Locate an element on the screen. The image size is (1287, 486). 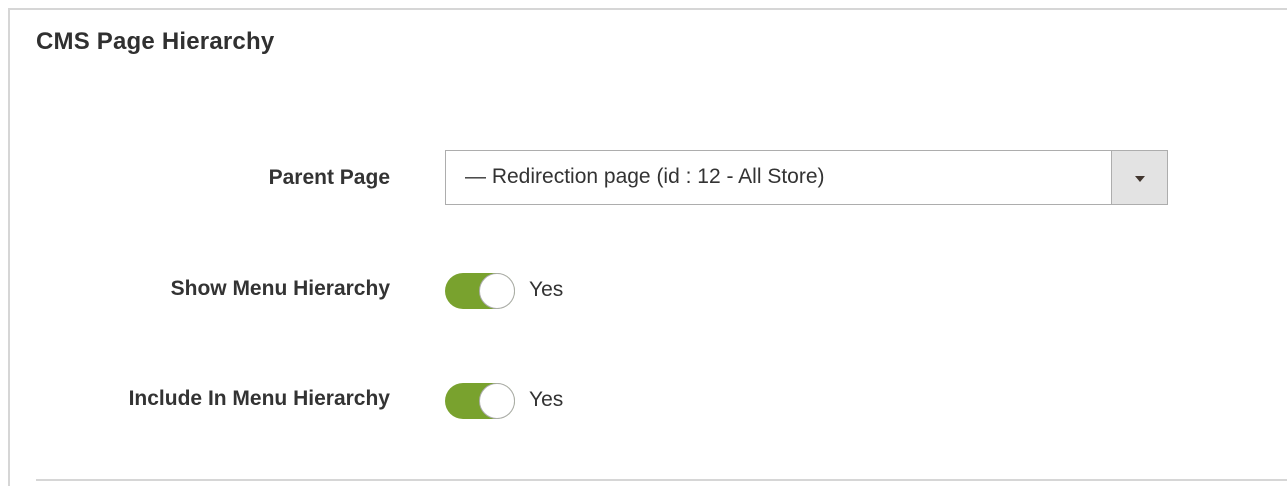
parent-page-selected-value: — Redirection page (id : 12 - All Store) is located at coordinates (645, 176).